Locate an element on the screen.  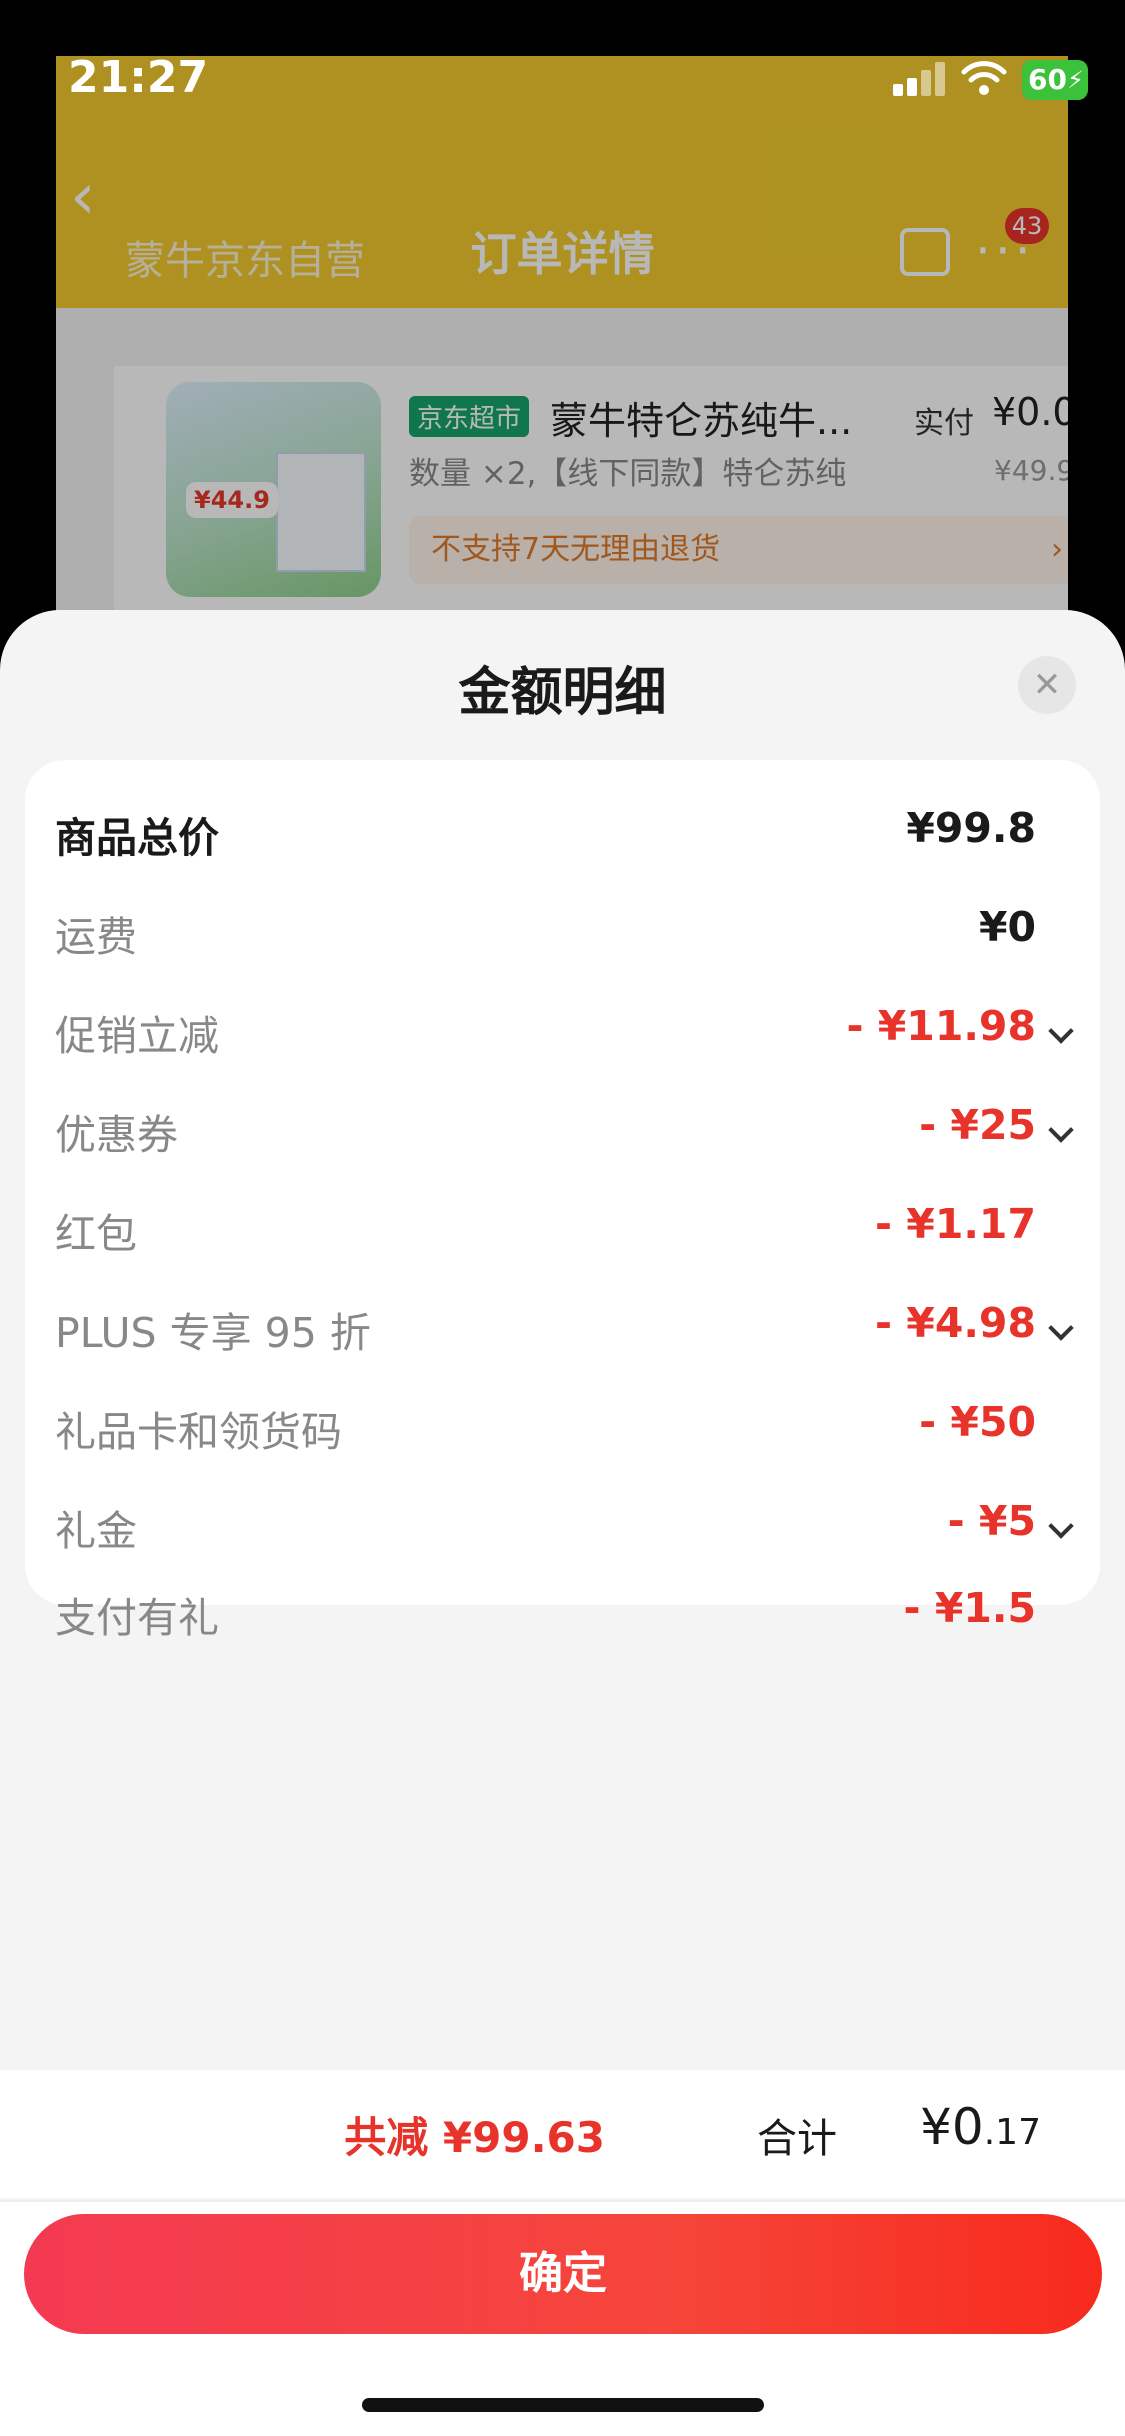
total-currency: ¥ is located at coordinates (936, 2127).